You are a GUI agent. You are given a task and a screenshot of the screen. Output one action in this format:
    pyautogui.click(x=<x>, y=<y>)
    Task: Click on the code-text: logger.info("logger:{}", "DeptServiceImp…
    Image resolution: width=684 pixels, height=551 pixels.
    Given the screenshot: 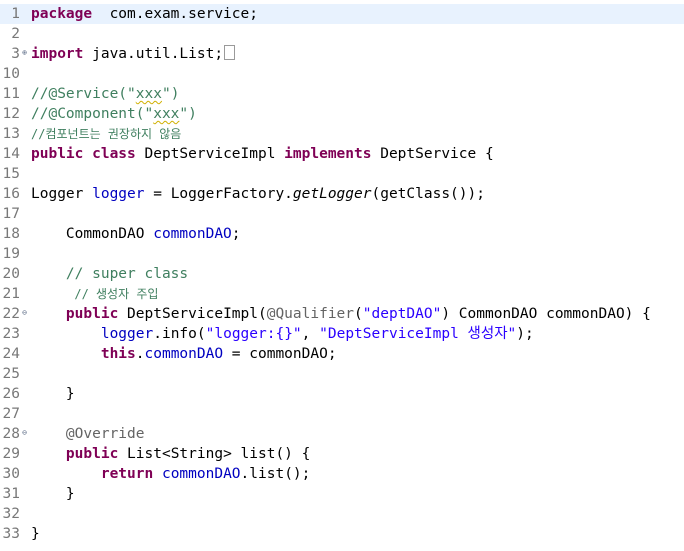 What is the action you would take?
    pyautogui.click(x=282, y=334)
    